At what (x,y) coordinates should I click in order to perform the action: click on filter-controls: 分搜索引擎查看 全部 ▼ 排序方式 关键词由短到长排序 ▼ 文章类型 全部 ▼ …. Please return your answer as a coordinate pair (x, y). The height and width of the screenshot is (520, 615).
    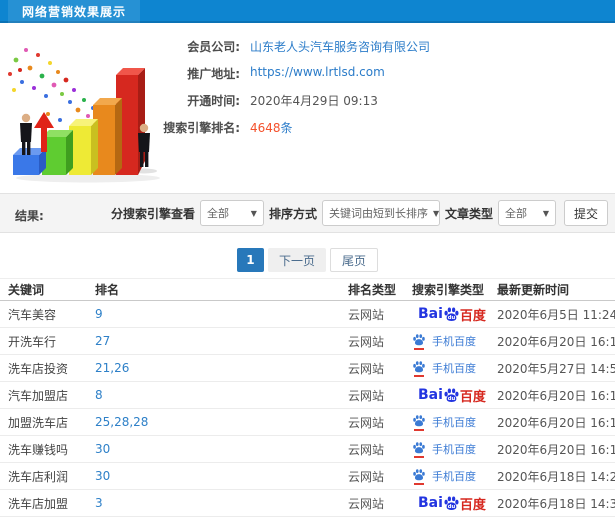
    Looking at the image, I should click on (357, 213).